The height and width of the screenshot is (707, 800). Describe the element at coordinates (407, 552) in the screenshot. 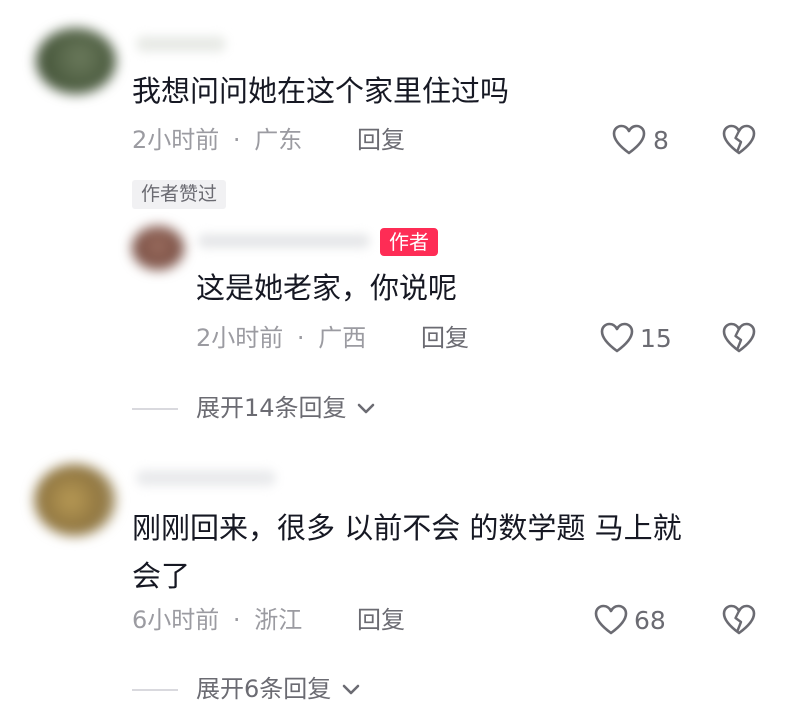

I see `comment-text: 刚刚回来，很多 以前不会 的数学题 马上就 会了` at that location.